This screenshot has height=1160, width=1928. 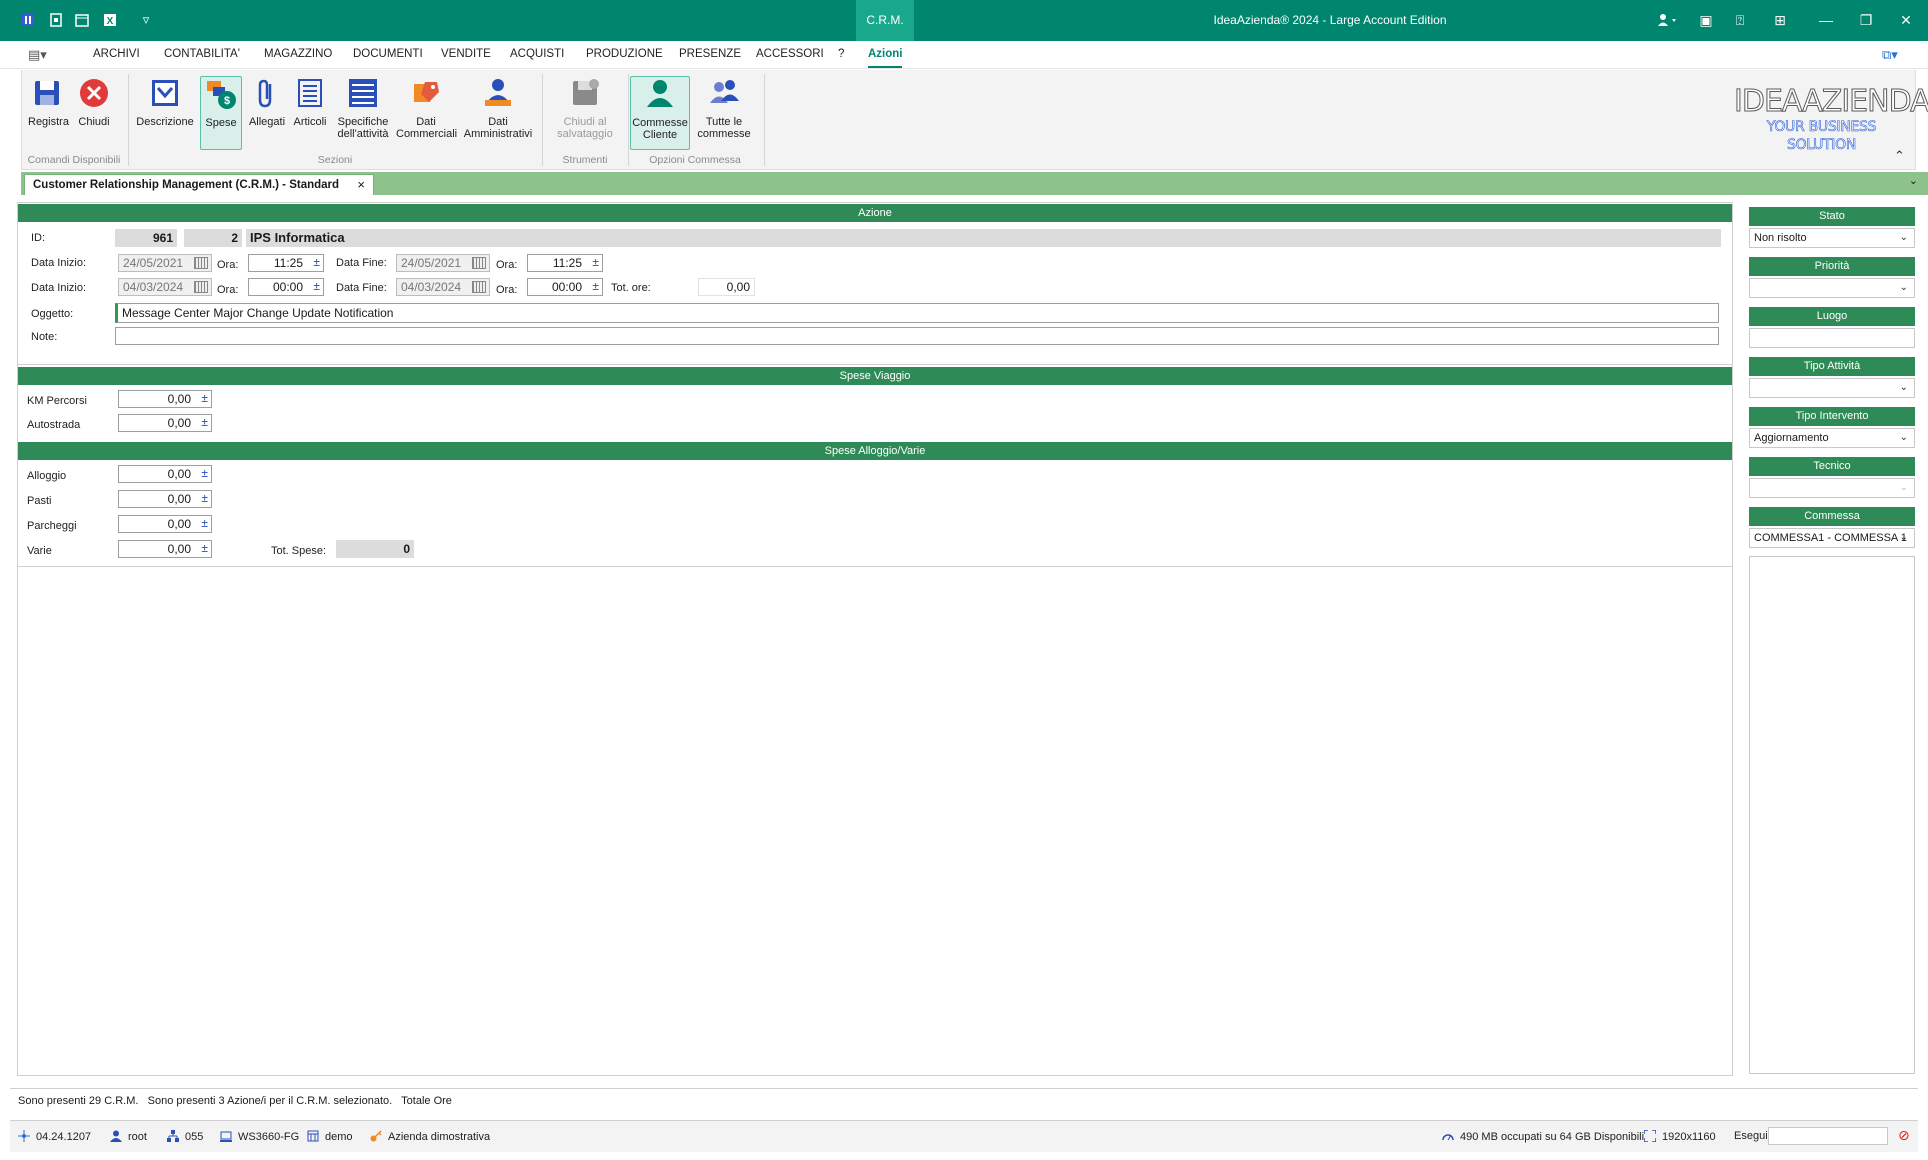 I want to click on excel-icon: X, so click(x=110, y=20).